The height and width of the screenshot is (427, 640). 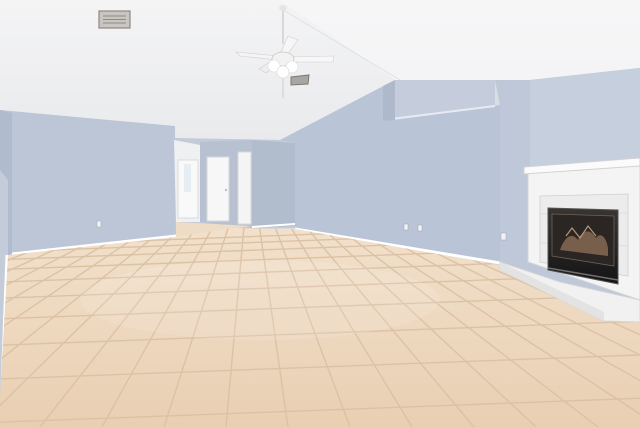 I want to click on hallway, so click(x=235, y=188).